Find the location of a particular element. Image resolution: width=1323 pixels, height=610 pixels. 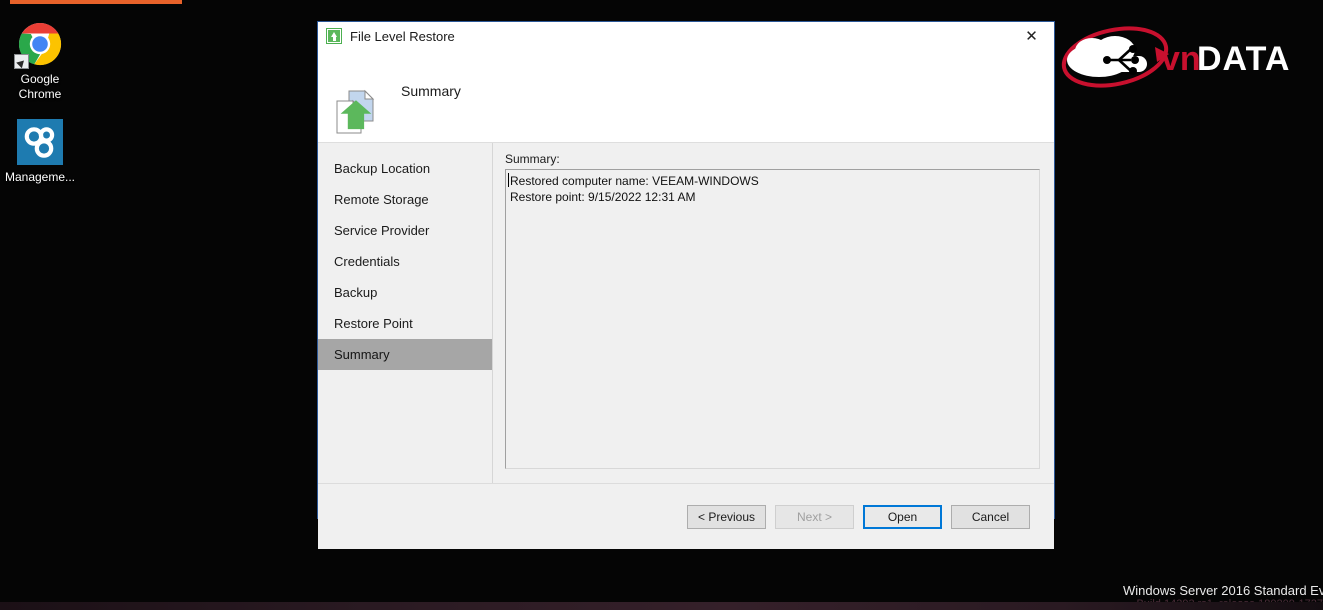

sidebar-item-remote-storage: Remote Storage is located at coordinates (405, 199).